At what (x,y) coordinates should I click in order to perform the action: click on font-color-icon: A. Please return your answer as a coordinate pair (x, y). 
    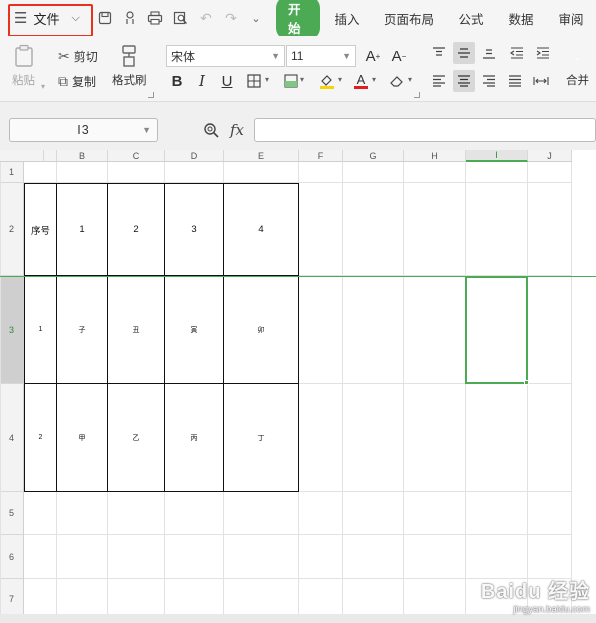
    Looking at the image, I should click on (361, 81).